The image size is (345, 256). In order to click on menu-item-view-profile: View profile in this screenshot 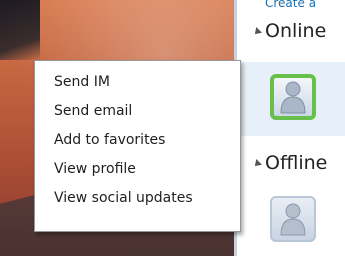, I will do `click(137, 169)`.